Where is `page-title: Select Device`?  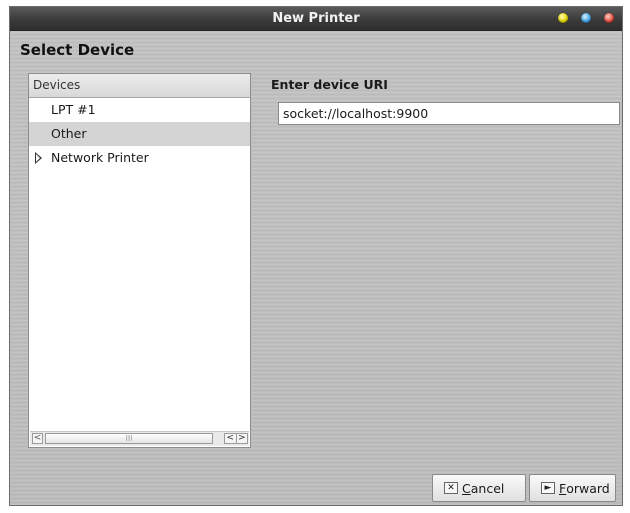 page-title: Select Device is located at coordinates (77, 50).